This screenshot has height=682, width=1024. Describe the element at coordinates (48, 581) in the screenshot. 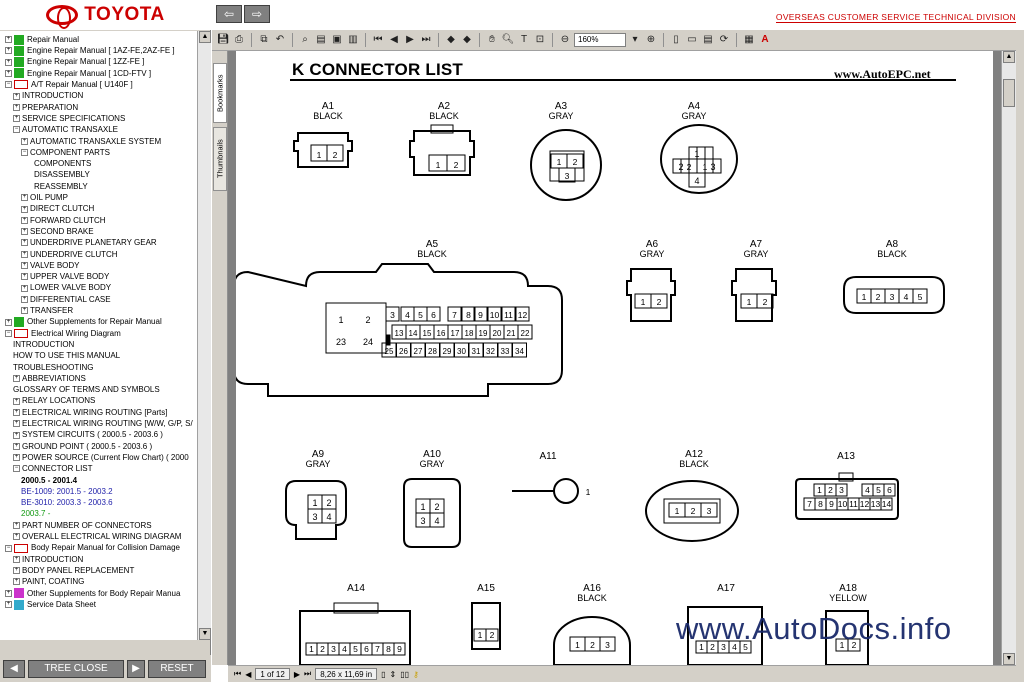

I see `tree-item: + PAINT, COATING` at that location.